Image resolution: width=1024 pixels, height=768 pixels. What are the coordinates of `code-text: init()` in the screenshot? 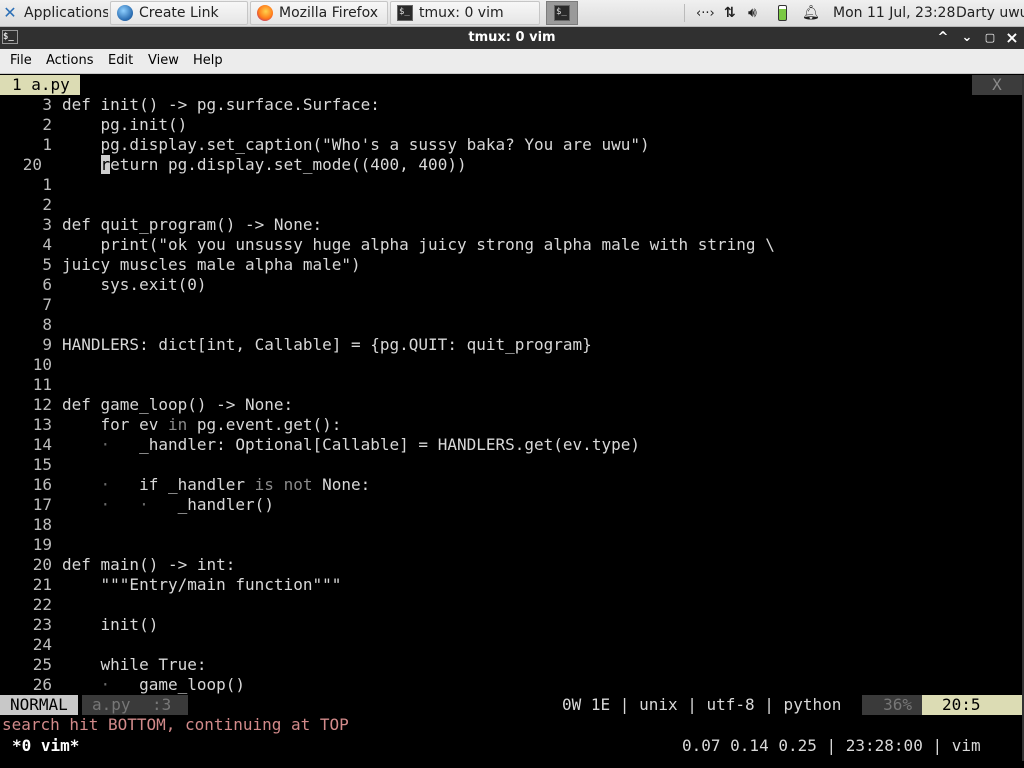 It's located at (110, 624).